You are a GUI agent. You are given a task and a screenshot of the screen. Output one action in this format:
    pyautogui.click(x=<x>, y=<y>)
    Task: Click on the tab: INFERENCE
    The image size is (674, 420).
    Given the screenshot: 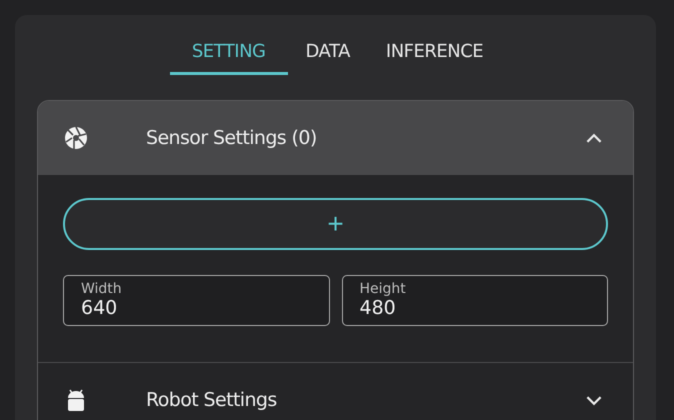 What is the action you would take?
    pyautogui.click(x=435, y=56)
    